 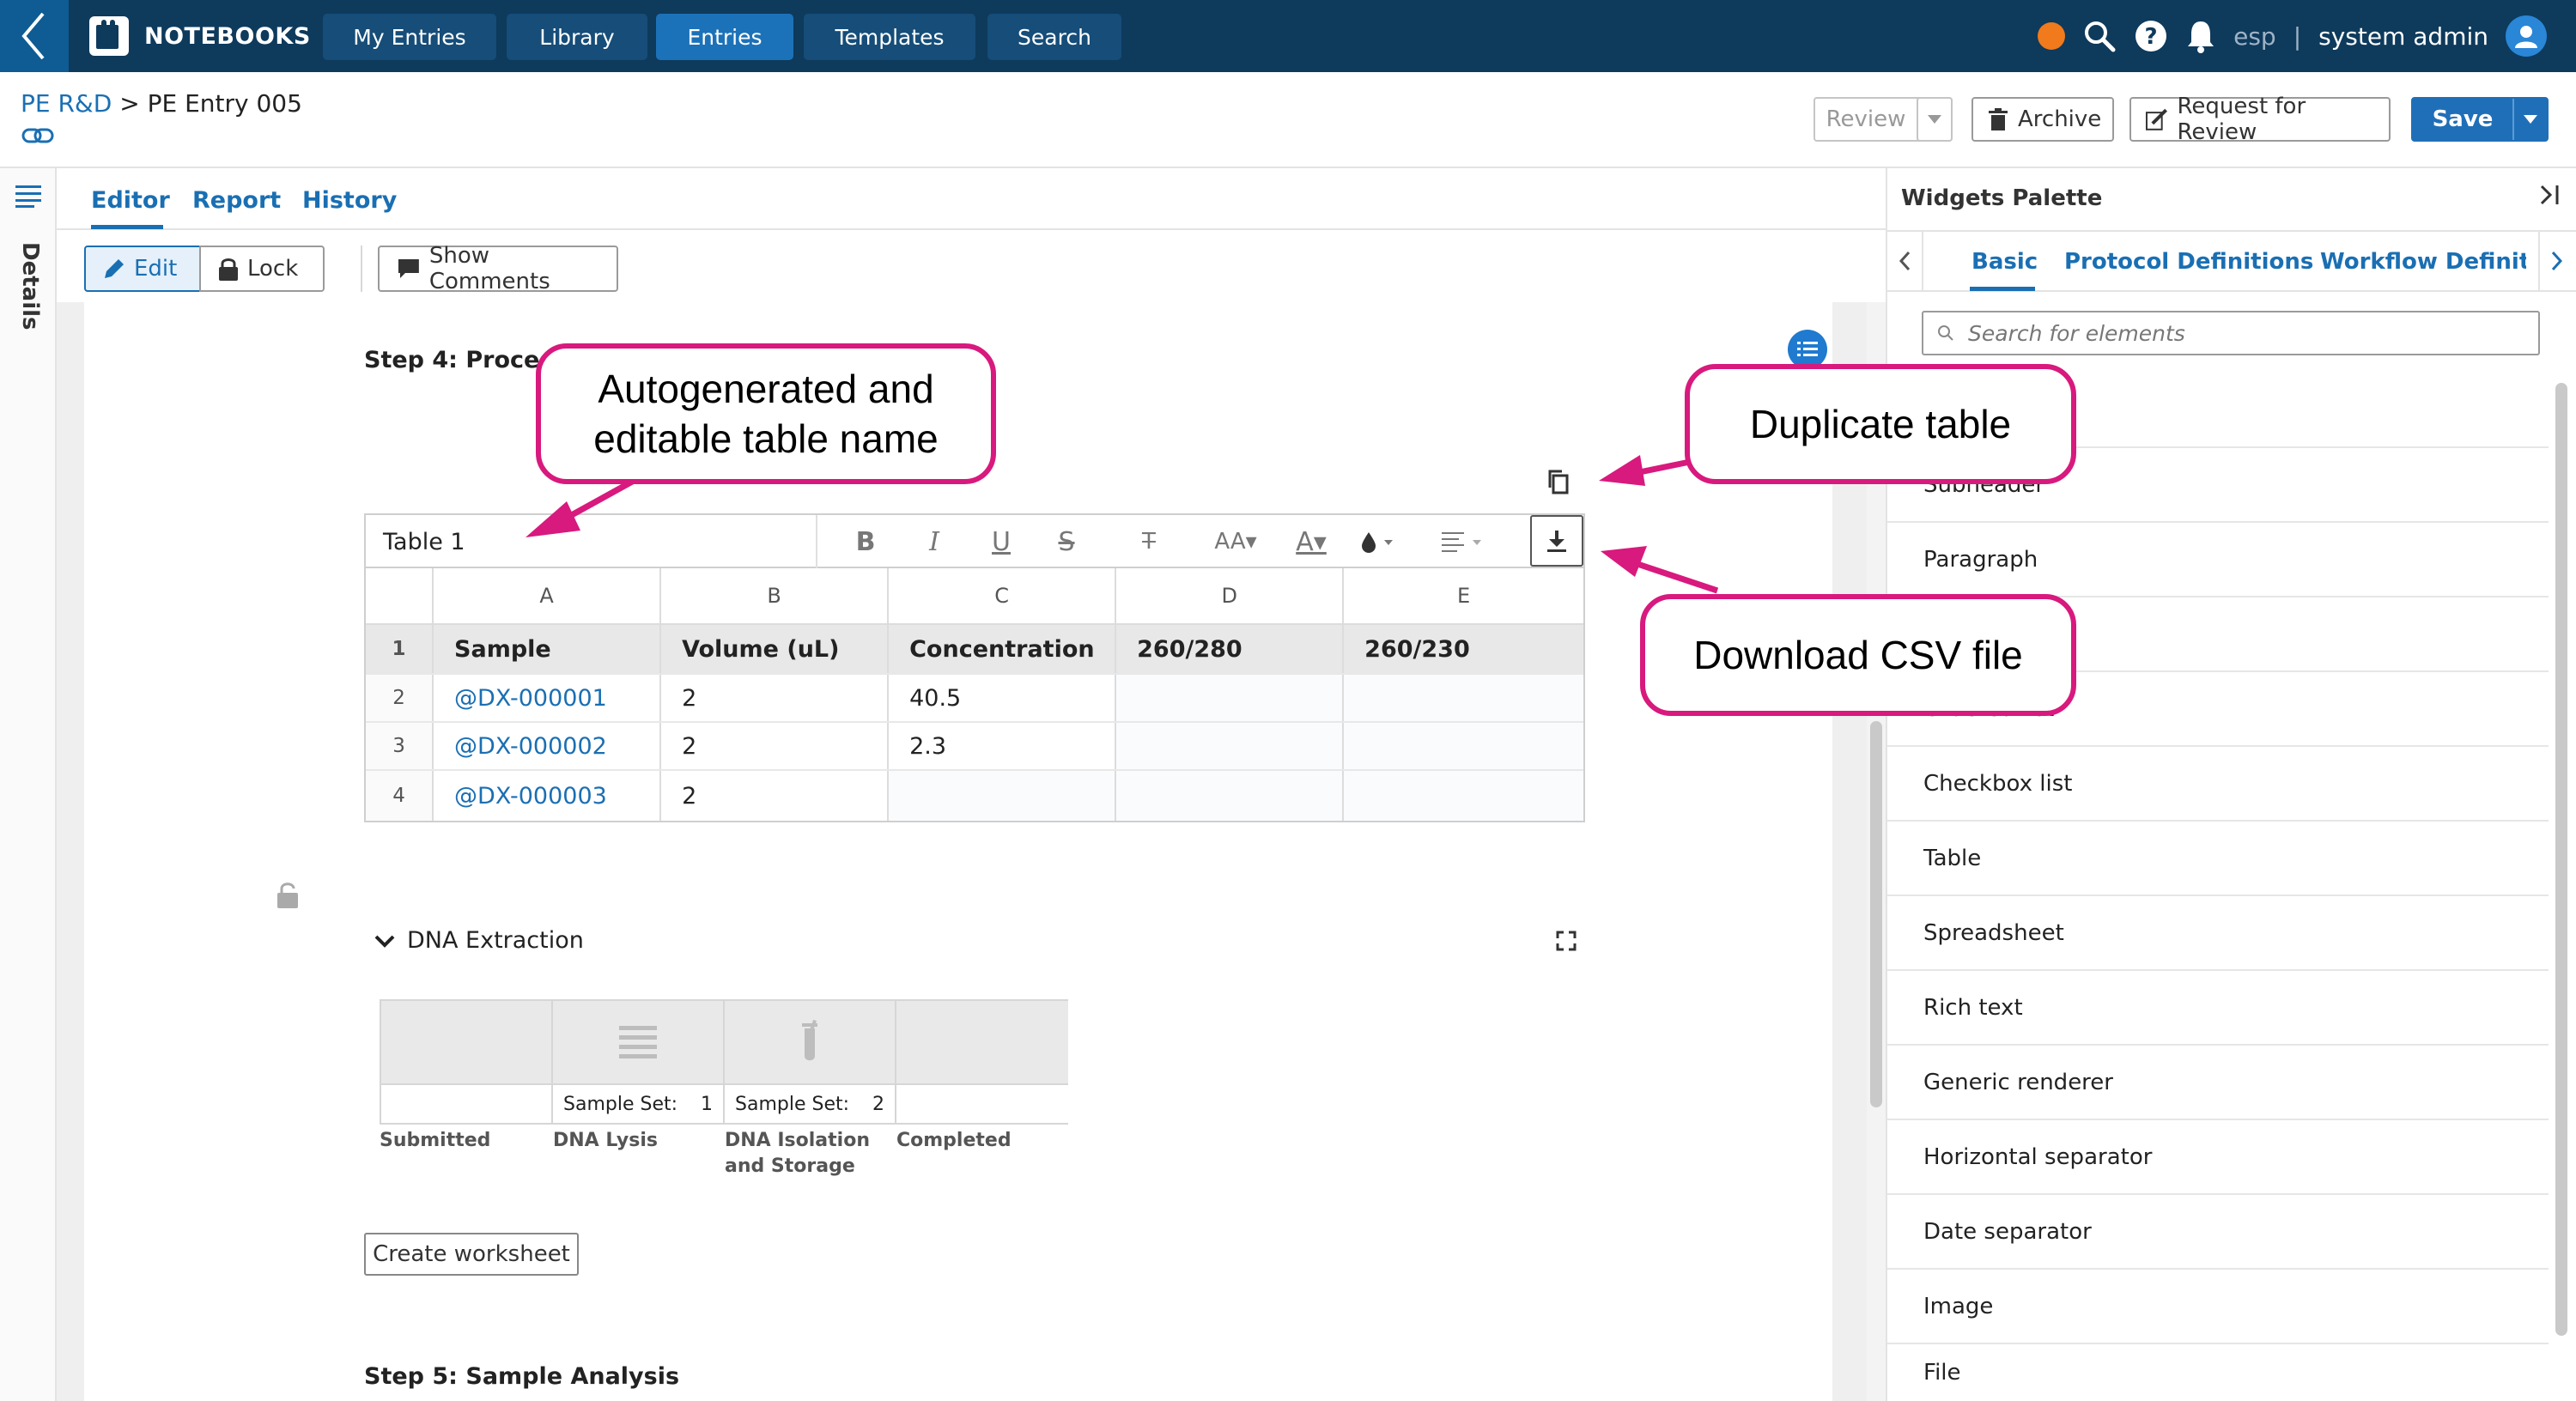 What do you see at coordinates (472, 1254) in the screenshot?
I see `create-worksheet-button: Create worksheet` at bounding box center [472, 1254].